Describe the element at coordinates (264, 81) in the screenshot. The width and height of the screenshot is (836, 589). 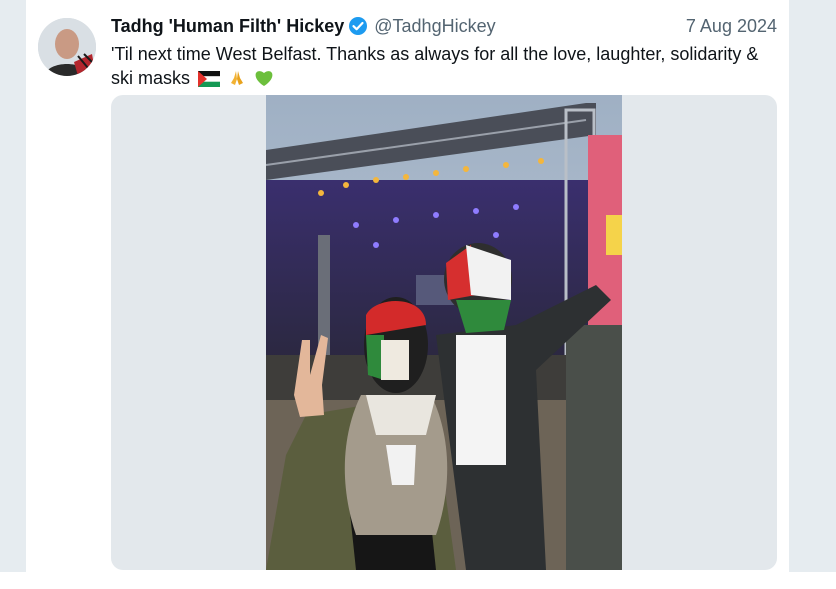
I see `green-heart-icon` at that location.